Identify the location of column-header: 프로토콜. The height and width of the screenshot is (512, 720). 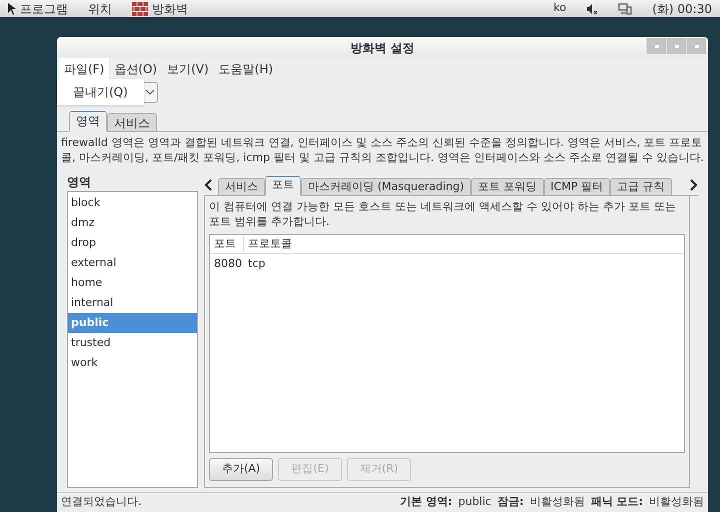
(270, 244).